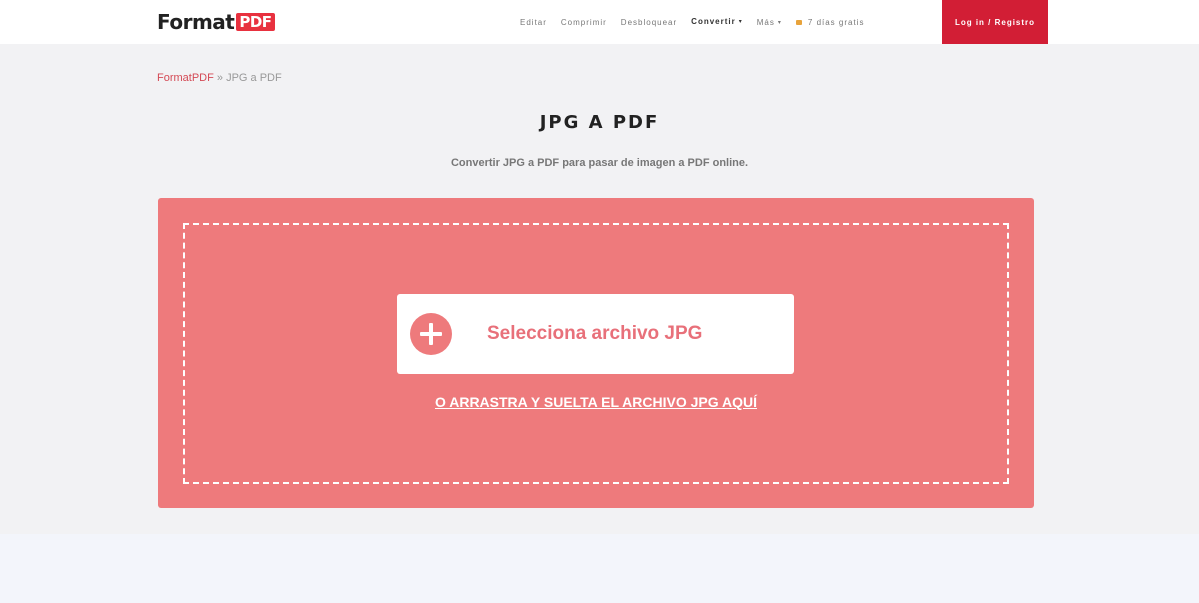 This screenshot has width=1199, height=603. I want to click on select-file-button: Selecciona archivo JPG, so click(595, 334).